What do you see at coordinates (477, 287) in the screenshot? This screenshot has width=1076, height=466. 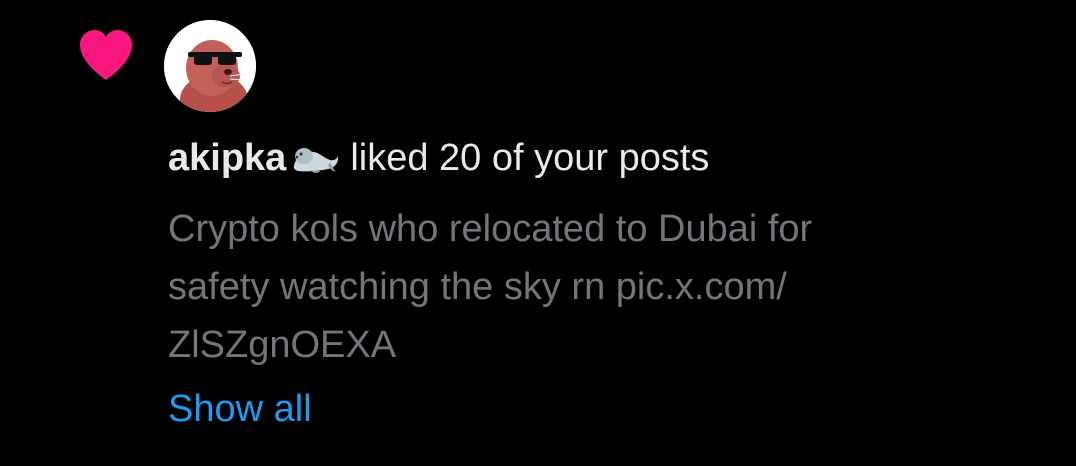 I see `post-text-line: safety watching the sky rn pic.x.com/` at bounding box center [477, 287].